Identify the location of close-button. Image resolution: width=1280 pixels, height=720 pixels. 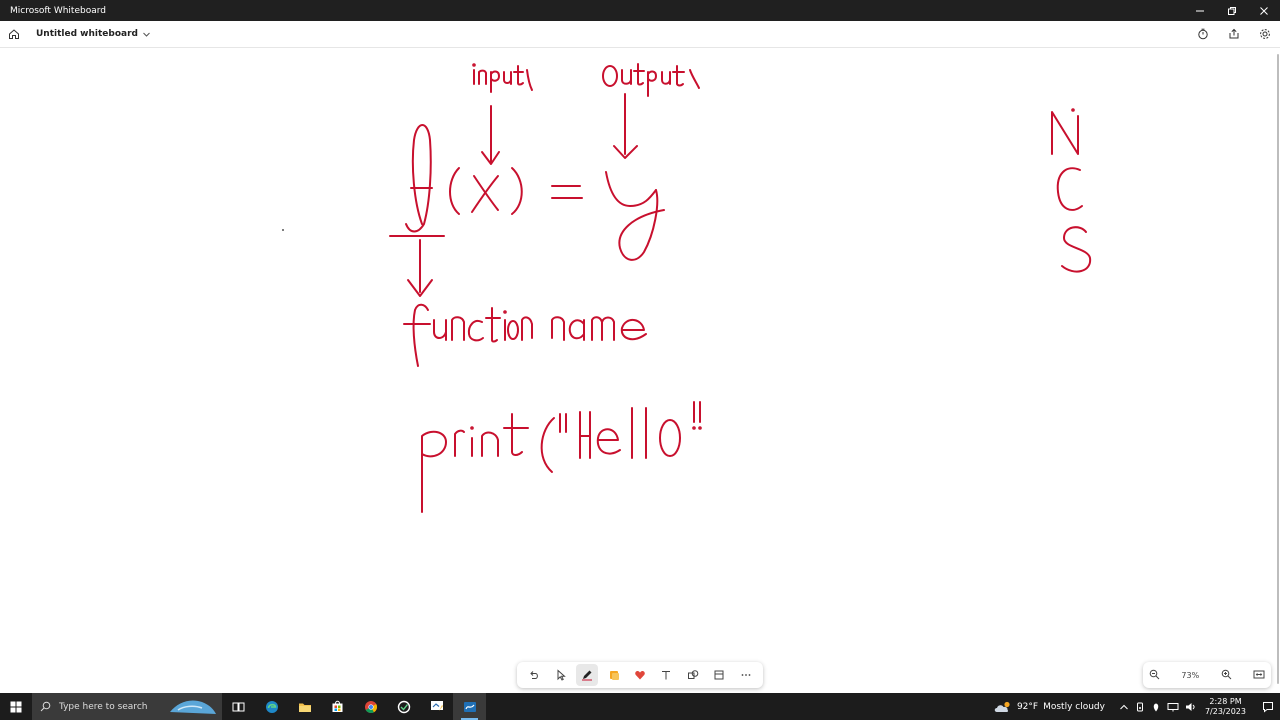
(1264, 10).